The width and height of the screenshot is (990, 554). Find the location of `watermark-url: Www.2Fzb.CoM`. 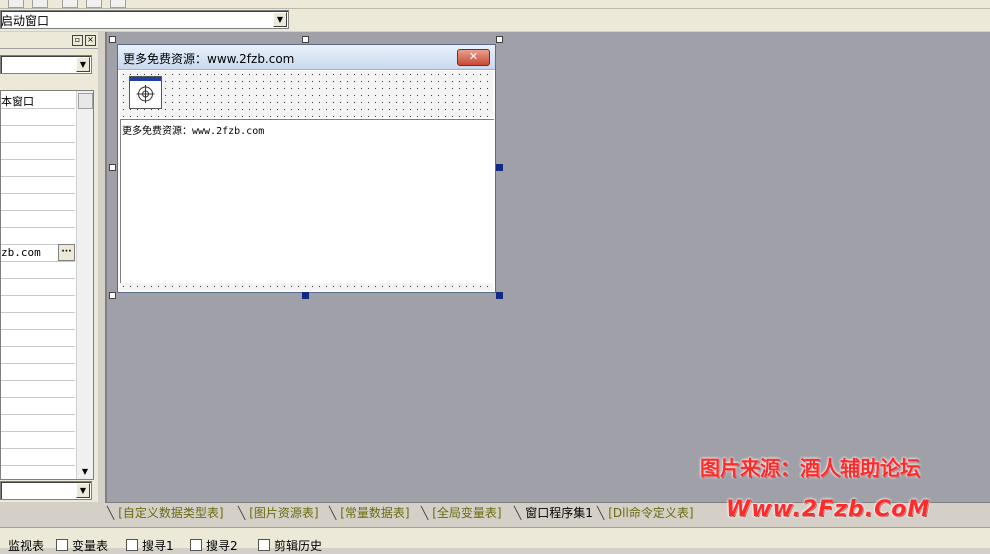

watermark-url: Www.2Fzb.CoM is located at coordinates (828, 509).